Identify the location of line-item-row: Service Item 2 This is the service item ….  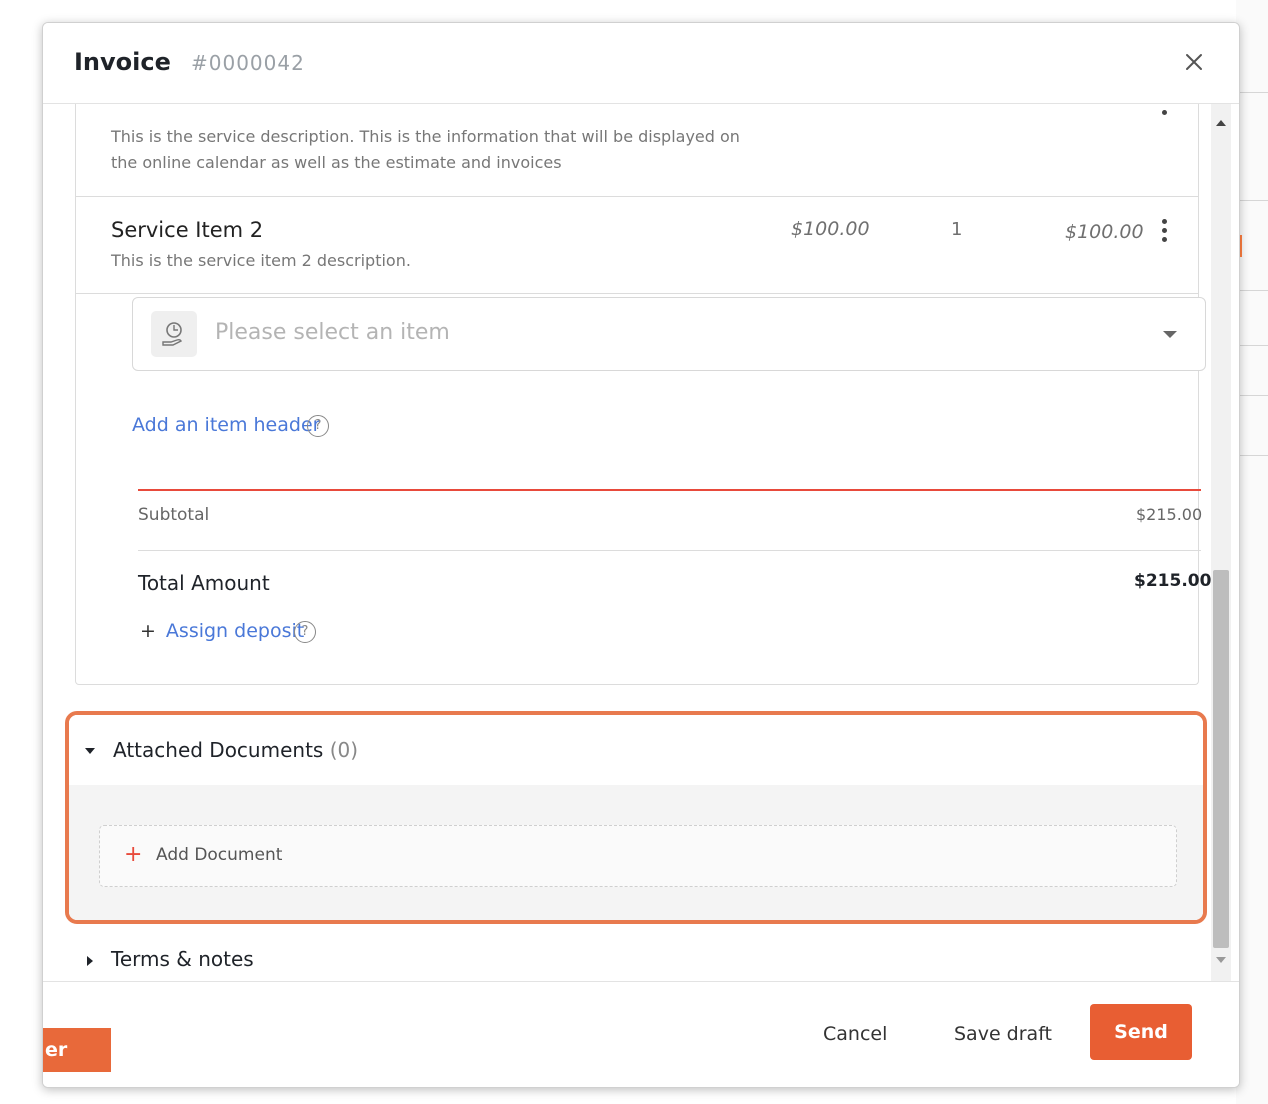
(637, 245).